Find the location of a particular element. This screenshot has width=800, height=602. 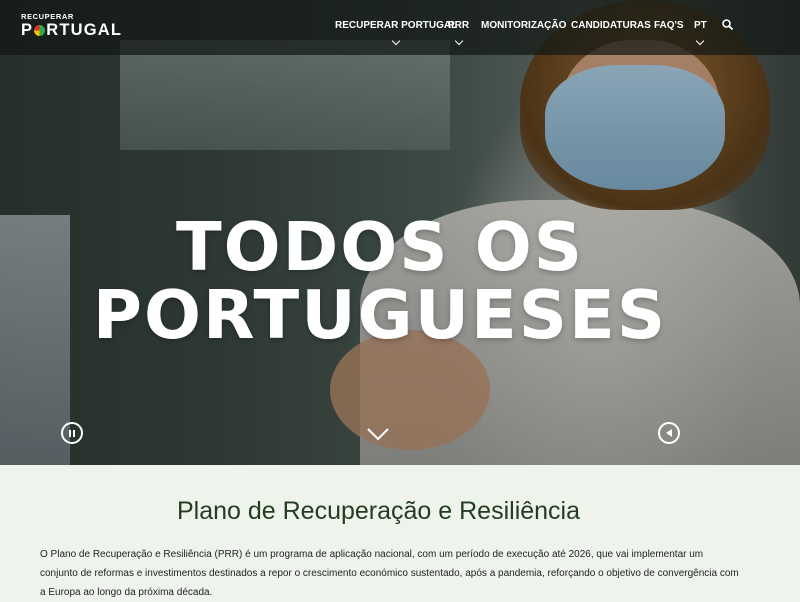

nav-item-recuperar-portugal: RECUPERAR PORTUGAL is located at coordinates (396, 33).